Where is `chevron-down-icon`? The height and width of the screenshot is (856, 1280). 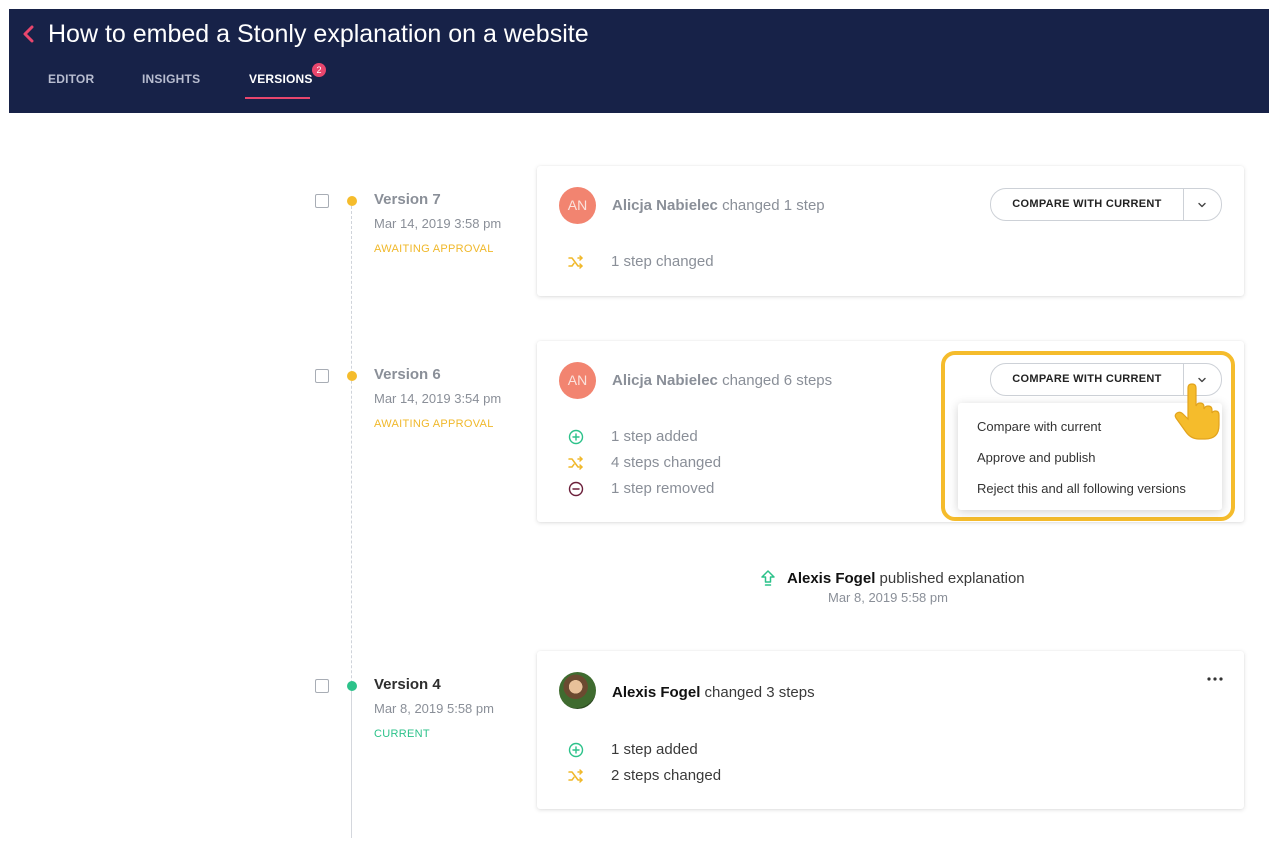
chevron-down-icon is located at coordinates (1202, 205).